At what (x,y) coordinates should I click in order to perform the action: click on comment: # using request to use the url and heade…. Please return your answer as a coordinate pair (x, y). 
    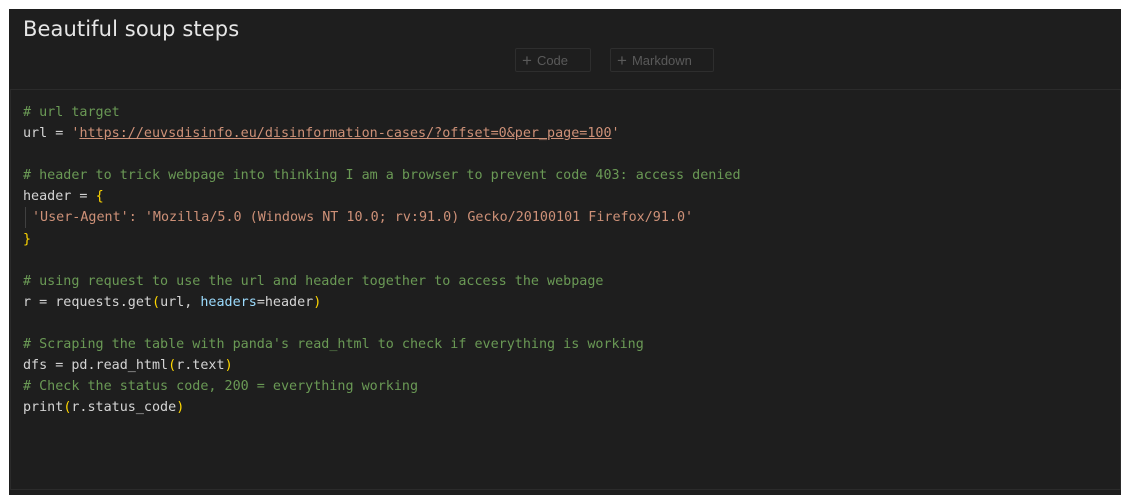
    Looking at the image, I should click on (313, 281).